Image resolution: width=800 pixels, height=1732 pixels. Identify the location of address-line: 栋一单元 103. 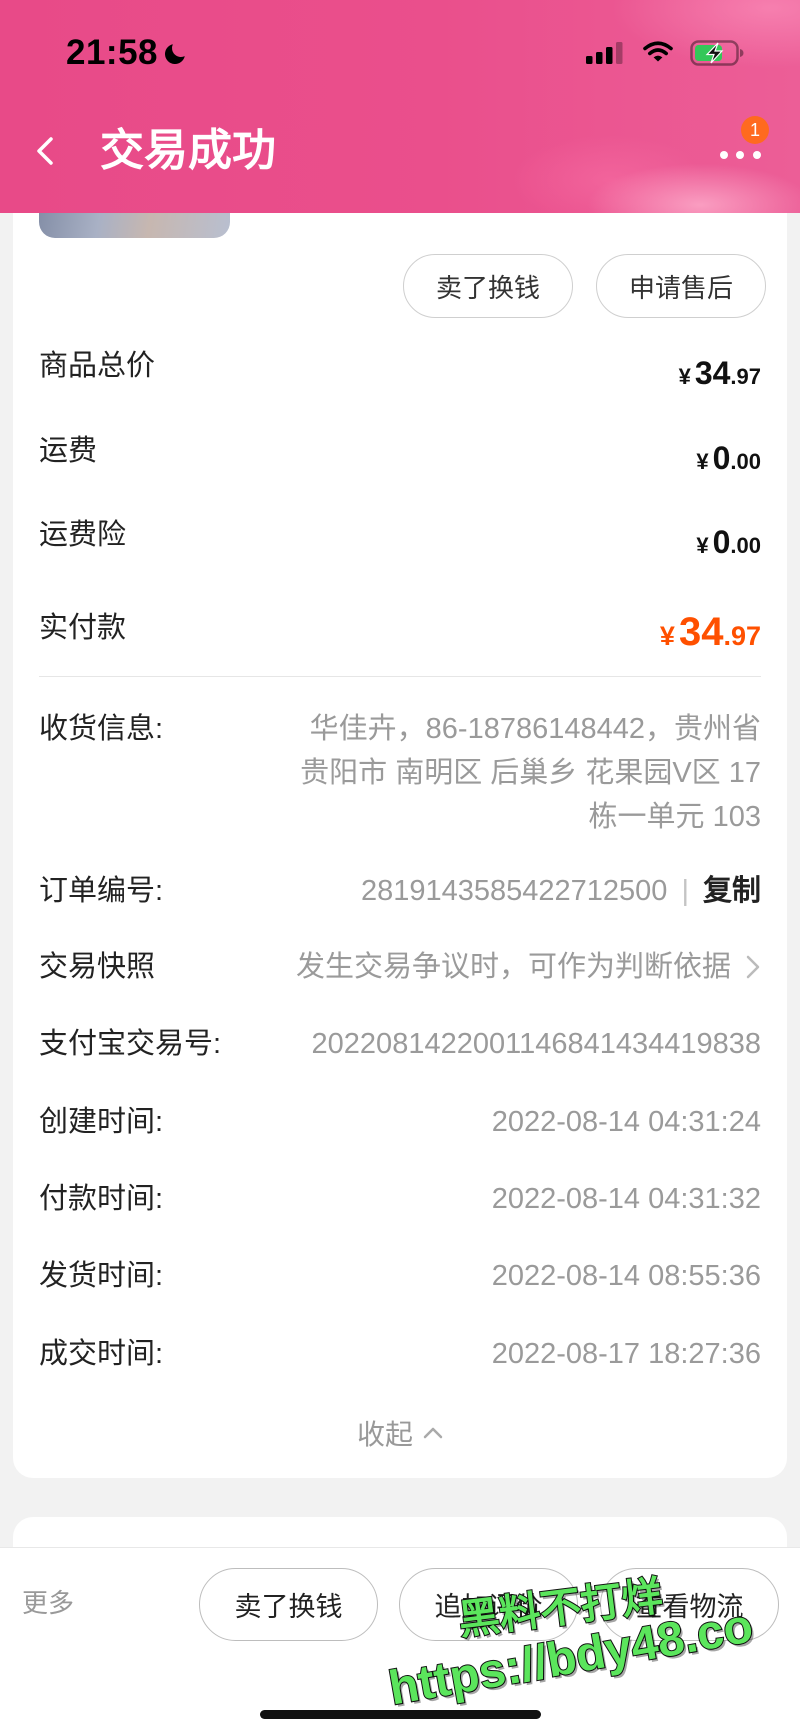
(674, 817).